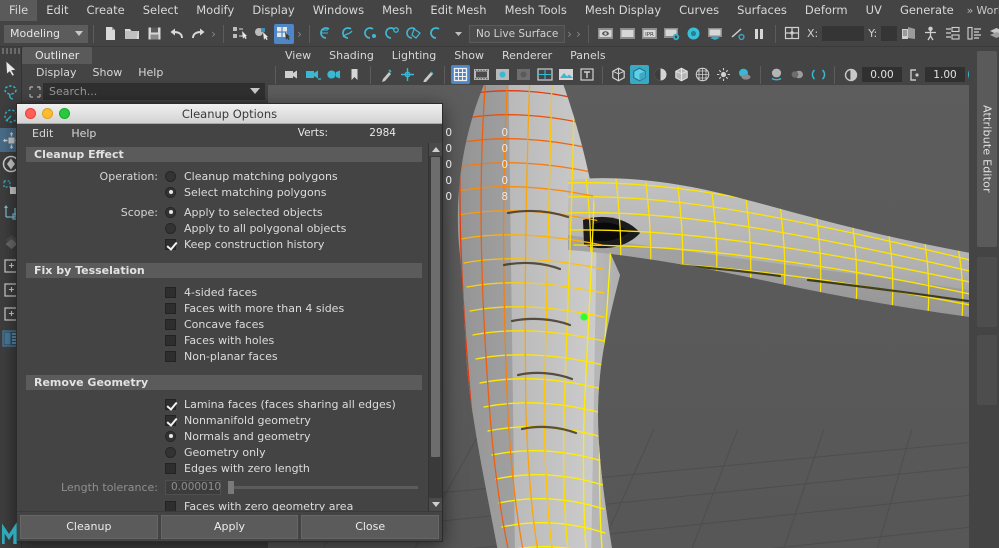  Describe the element at coordinates (699, 10) in the screenshot. I see `menu-item-curves: Curves` at that location.